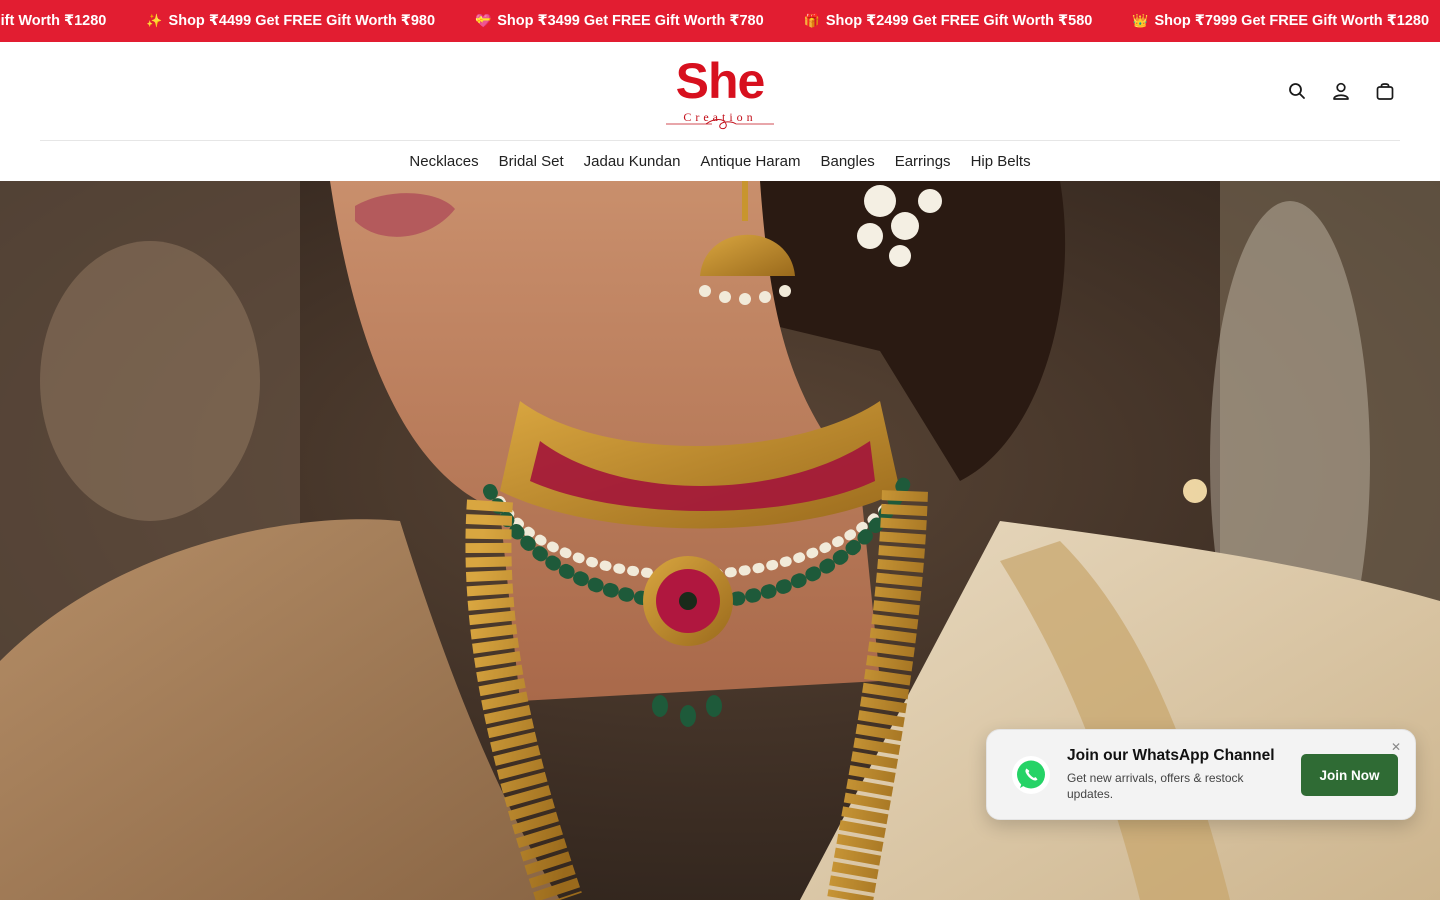 This screenshot has height=900, width=1440. I want to click on announcement-emoji: 💝, so click(483, 20).